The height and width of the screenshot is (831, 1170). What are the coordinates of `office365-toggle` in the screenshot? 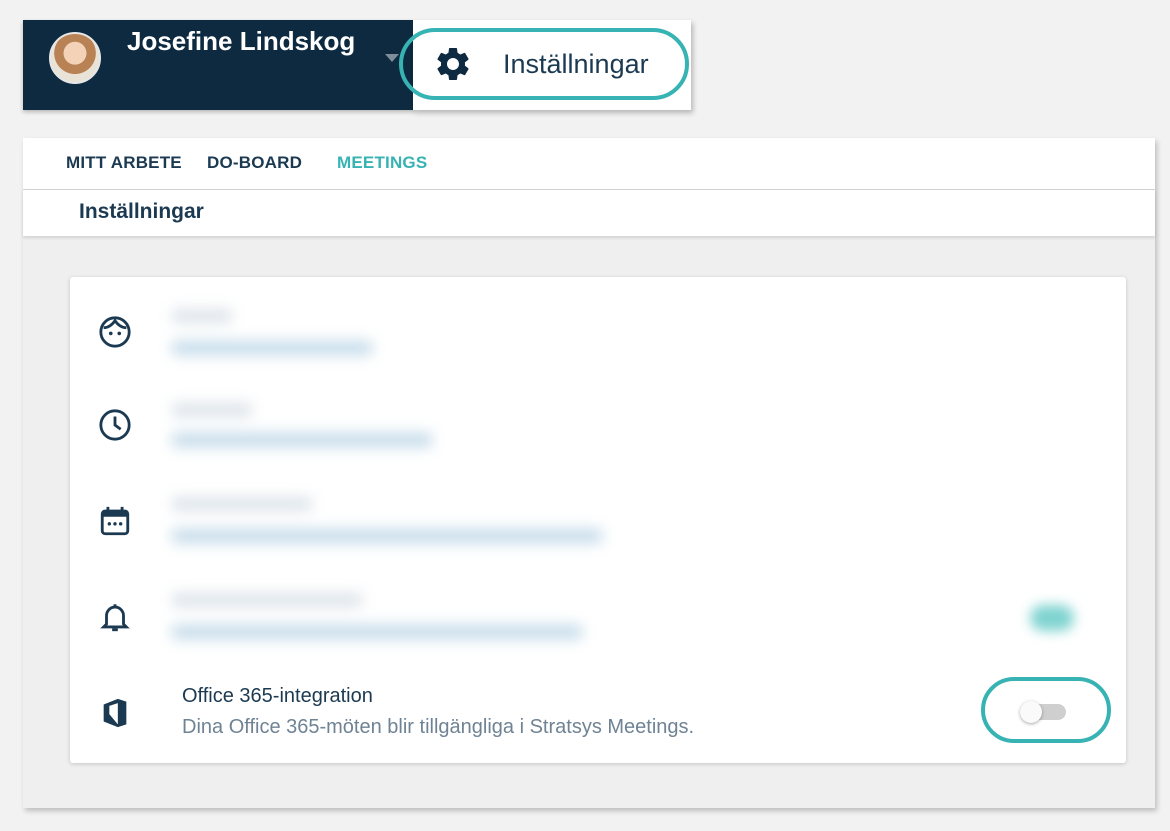 It's located at (1045, 712).